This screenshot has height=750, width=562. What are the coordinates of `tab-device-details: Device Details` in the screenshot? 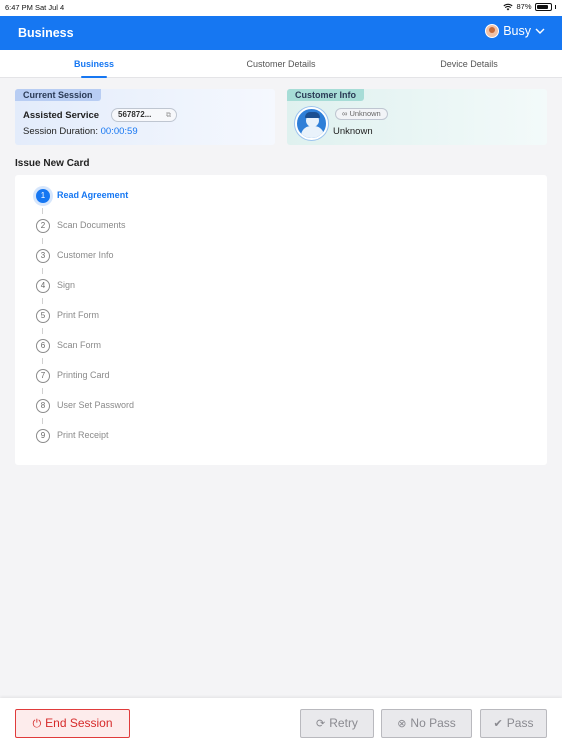 It's located at (469, 64).